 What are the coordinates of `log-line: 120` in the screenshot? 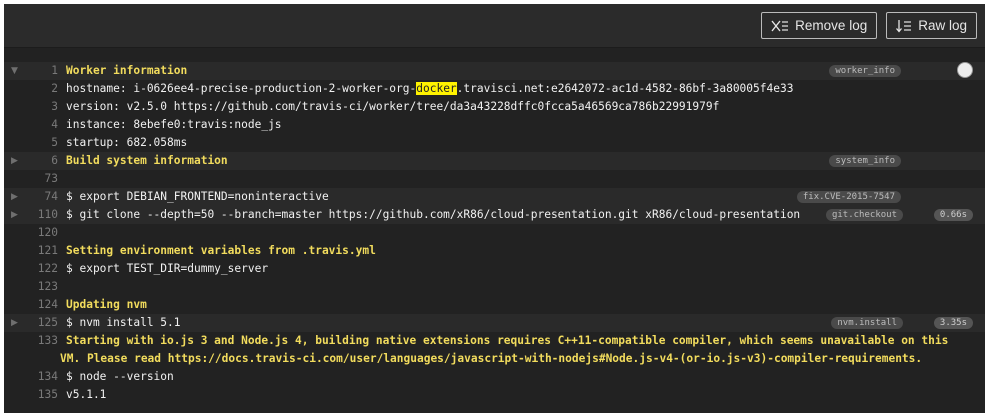 It's located at (494, 233).